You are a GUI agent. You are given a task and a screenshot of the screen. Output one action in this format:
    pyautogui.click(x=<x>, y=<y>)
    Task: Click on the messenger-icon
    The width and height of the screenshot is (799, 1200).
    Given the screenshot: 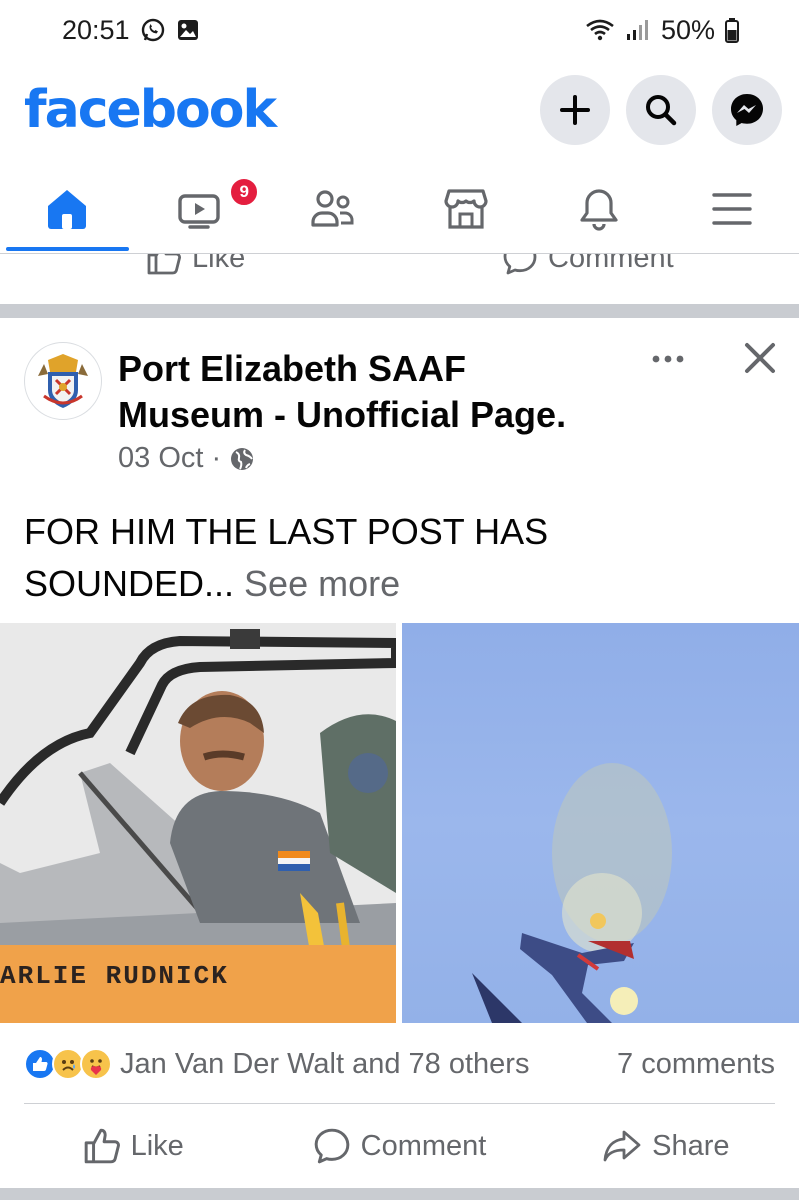 What is the action you would take?
    pyautogui.click(x=747, y=110)
    